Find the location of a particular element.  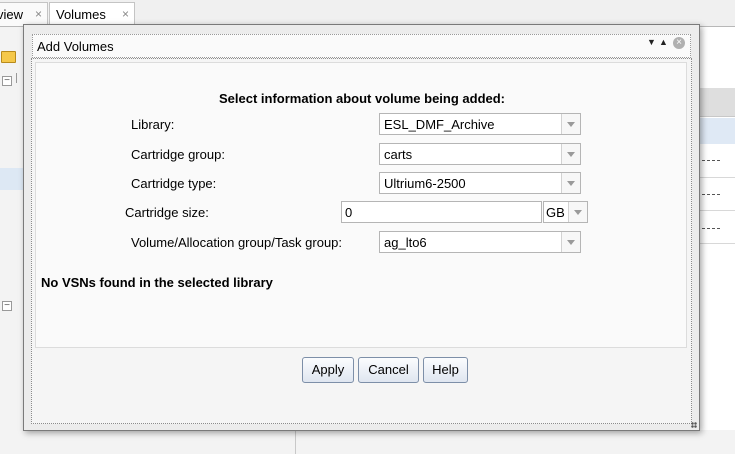

tab-volumes: Volumes × is located at coordinates (92, 14).